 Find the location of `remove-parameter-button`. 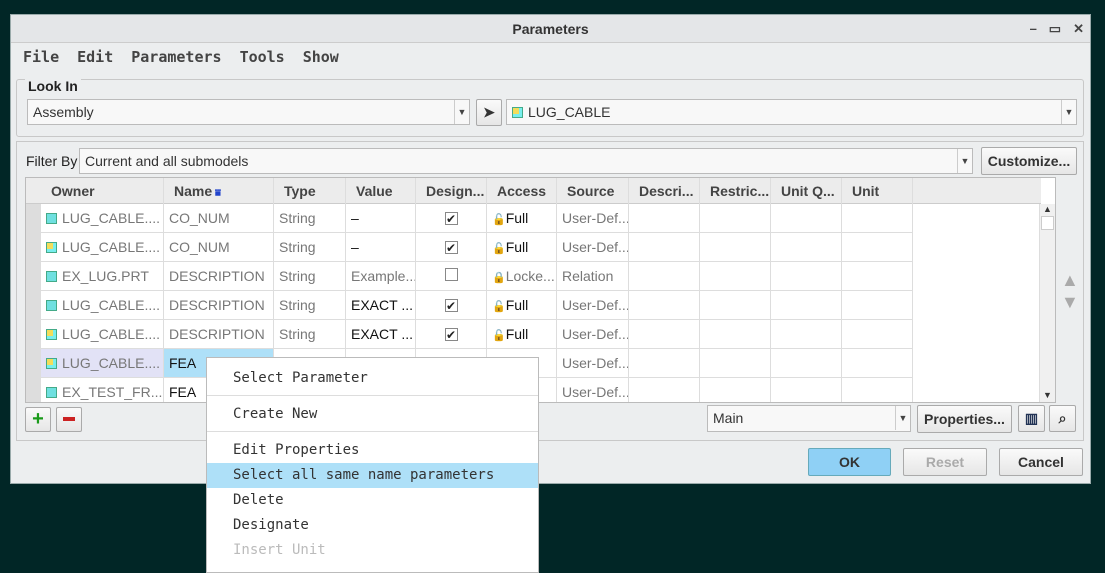

remove-parameter-button is located at coordinates (69, 419).